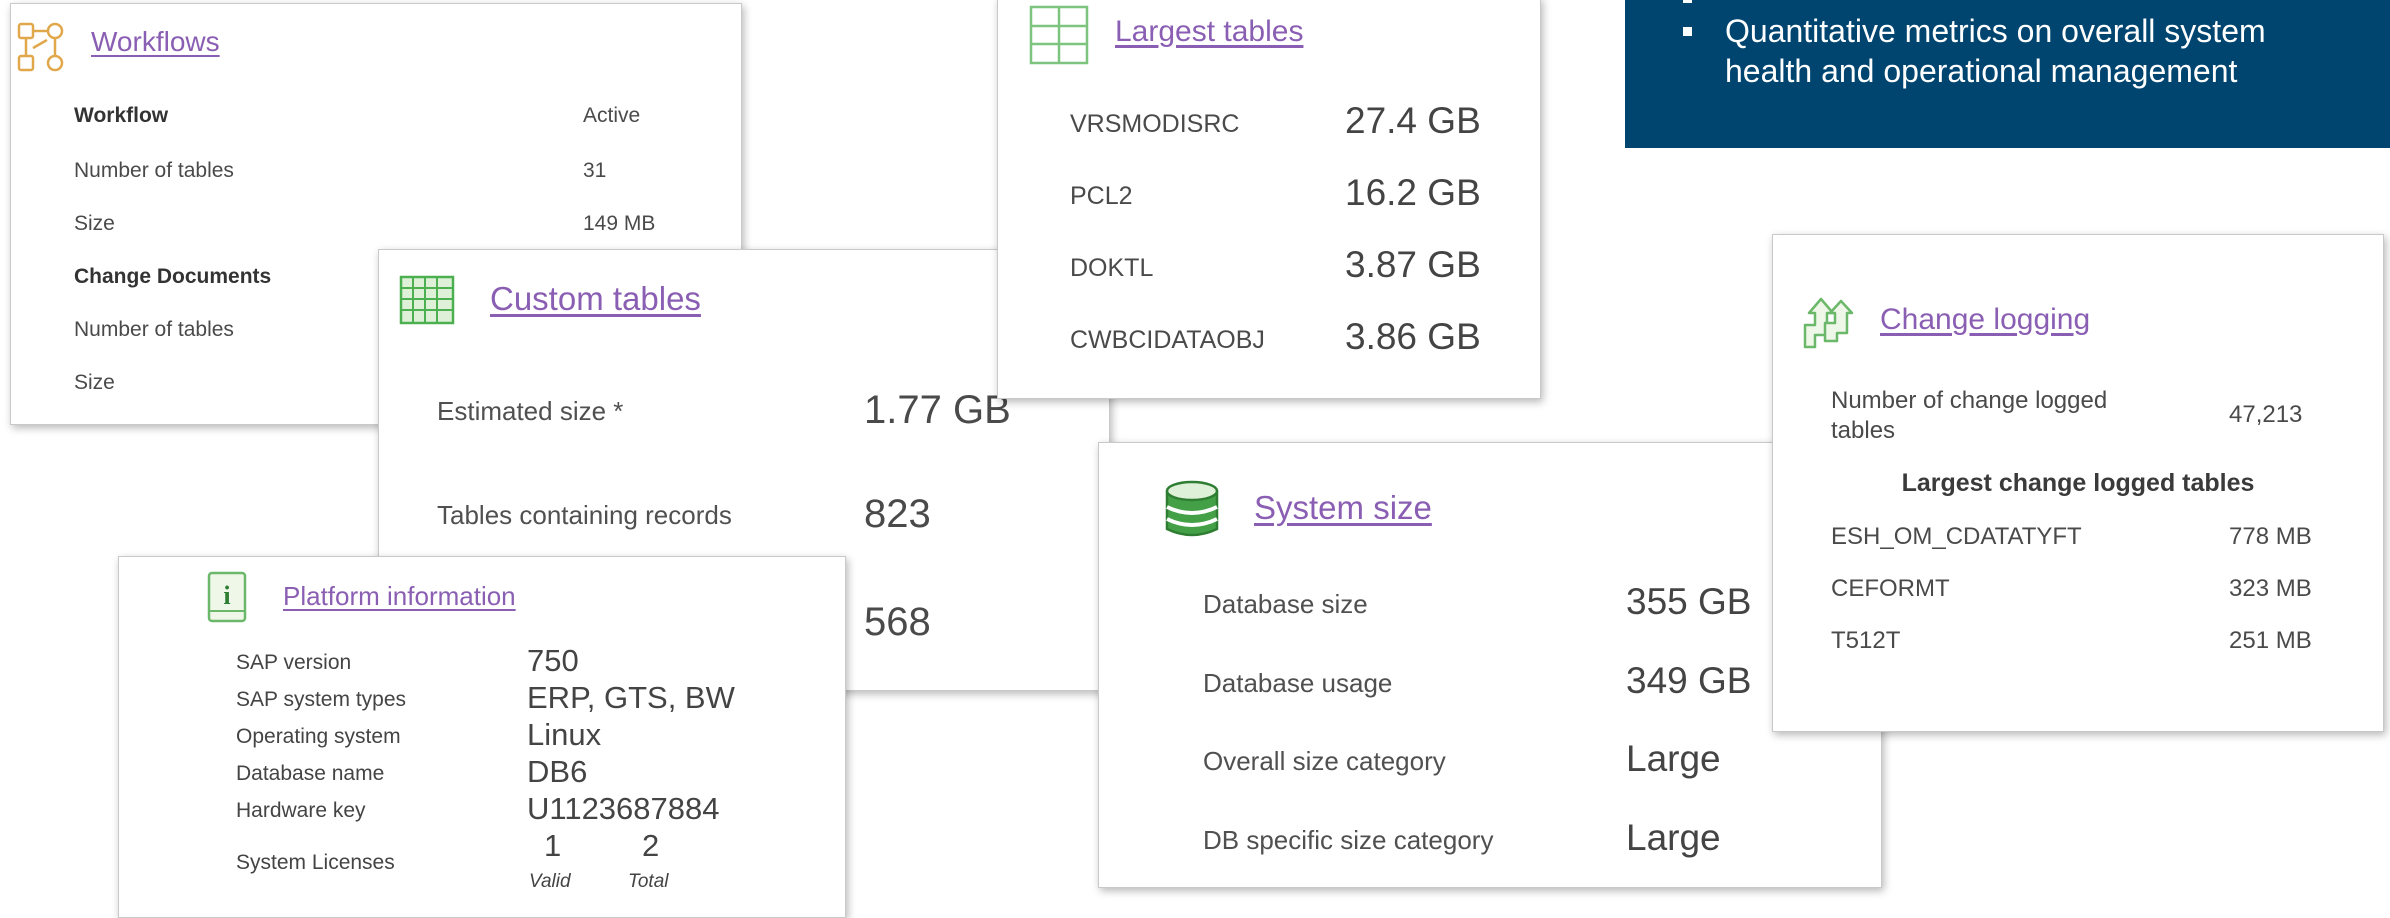 The width and height of the screenshot is (2390, 918). What do you see at coordinates (1413, 192) in the screenshot?
I see `largest-table-size: 16.2 GB` at bounding box center [1413, 192].